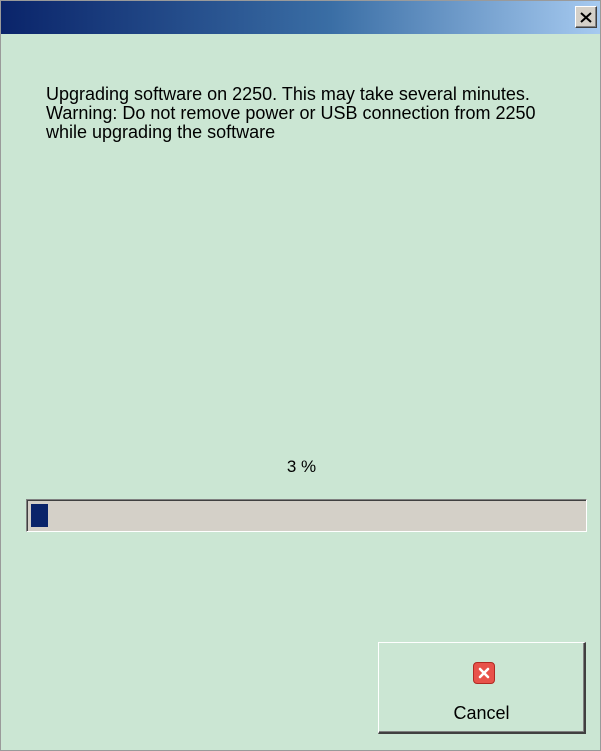 The image size is (601, 751). I want to click on cancel-x-icon, so click(484, 673).